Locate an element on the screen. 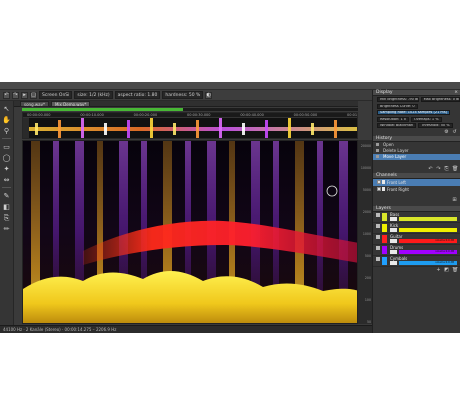 This screenshot has width=460, height=416. display-row: Brightness Curve: 0 is located at coordinates (416, 106).